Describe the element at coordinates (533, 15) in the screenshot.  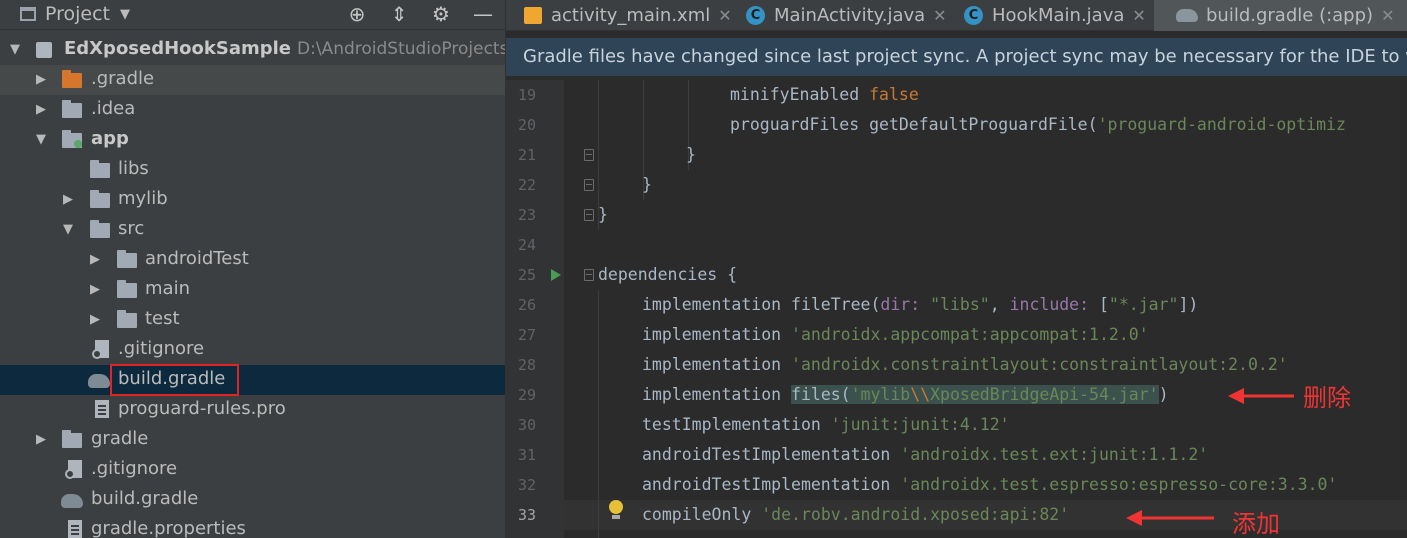
I see `xml-icon` at that location.